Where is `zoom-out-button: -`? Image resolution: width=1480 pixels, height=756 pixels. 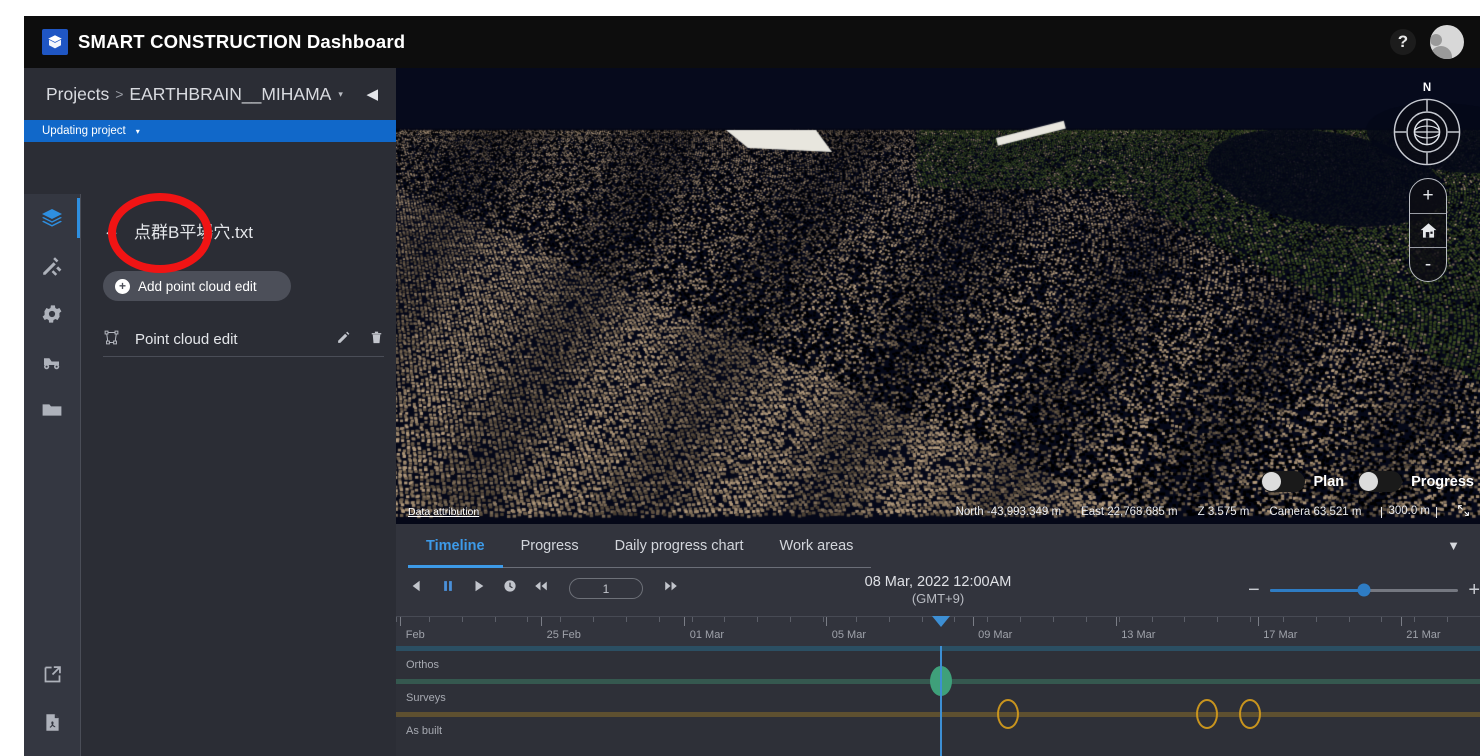 zoom-out-button: - is located at coordinates (1428, 264).